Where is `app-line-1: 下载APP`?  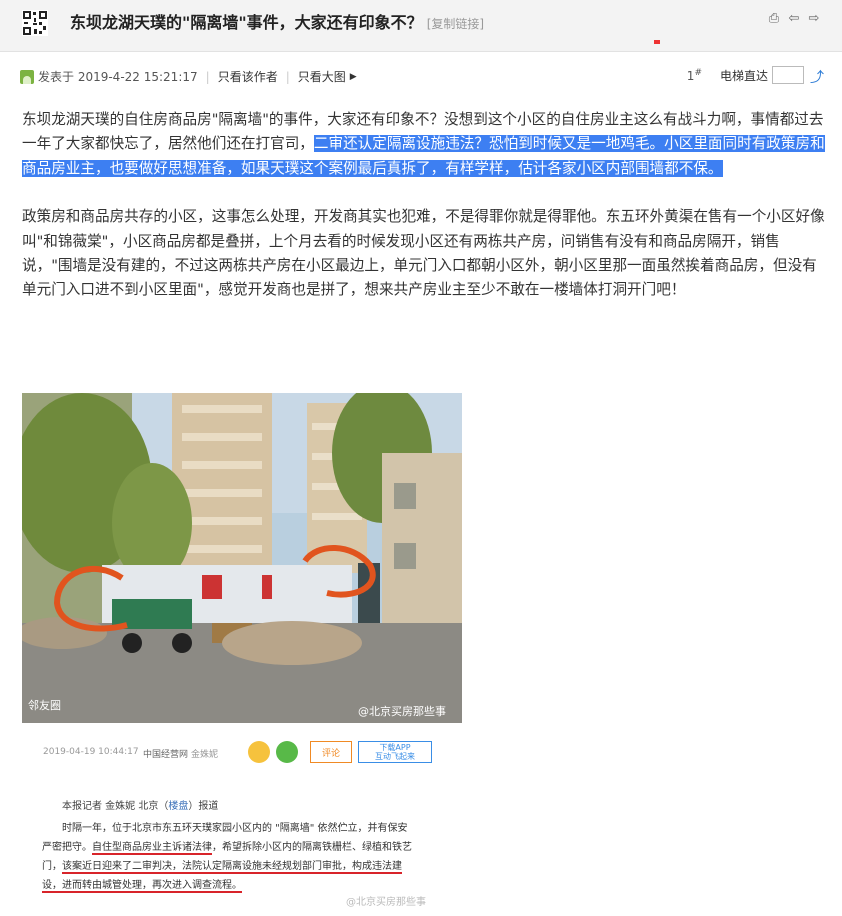 app-line-1: 下载APP is located at coordinates (395, 747).